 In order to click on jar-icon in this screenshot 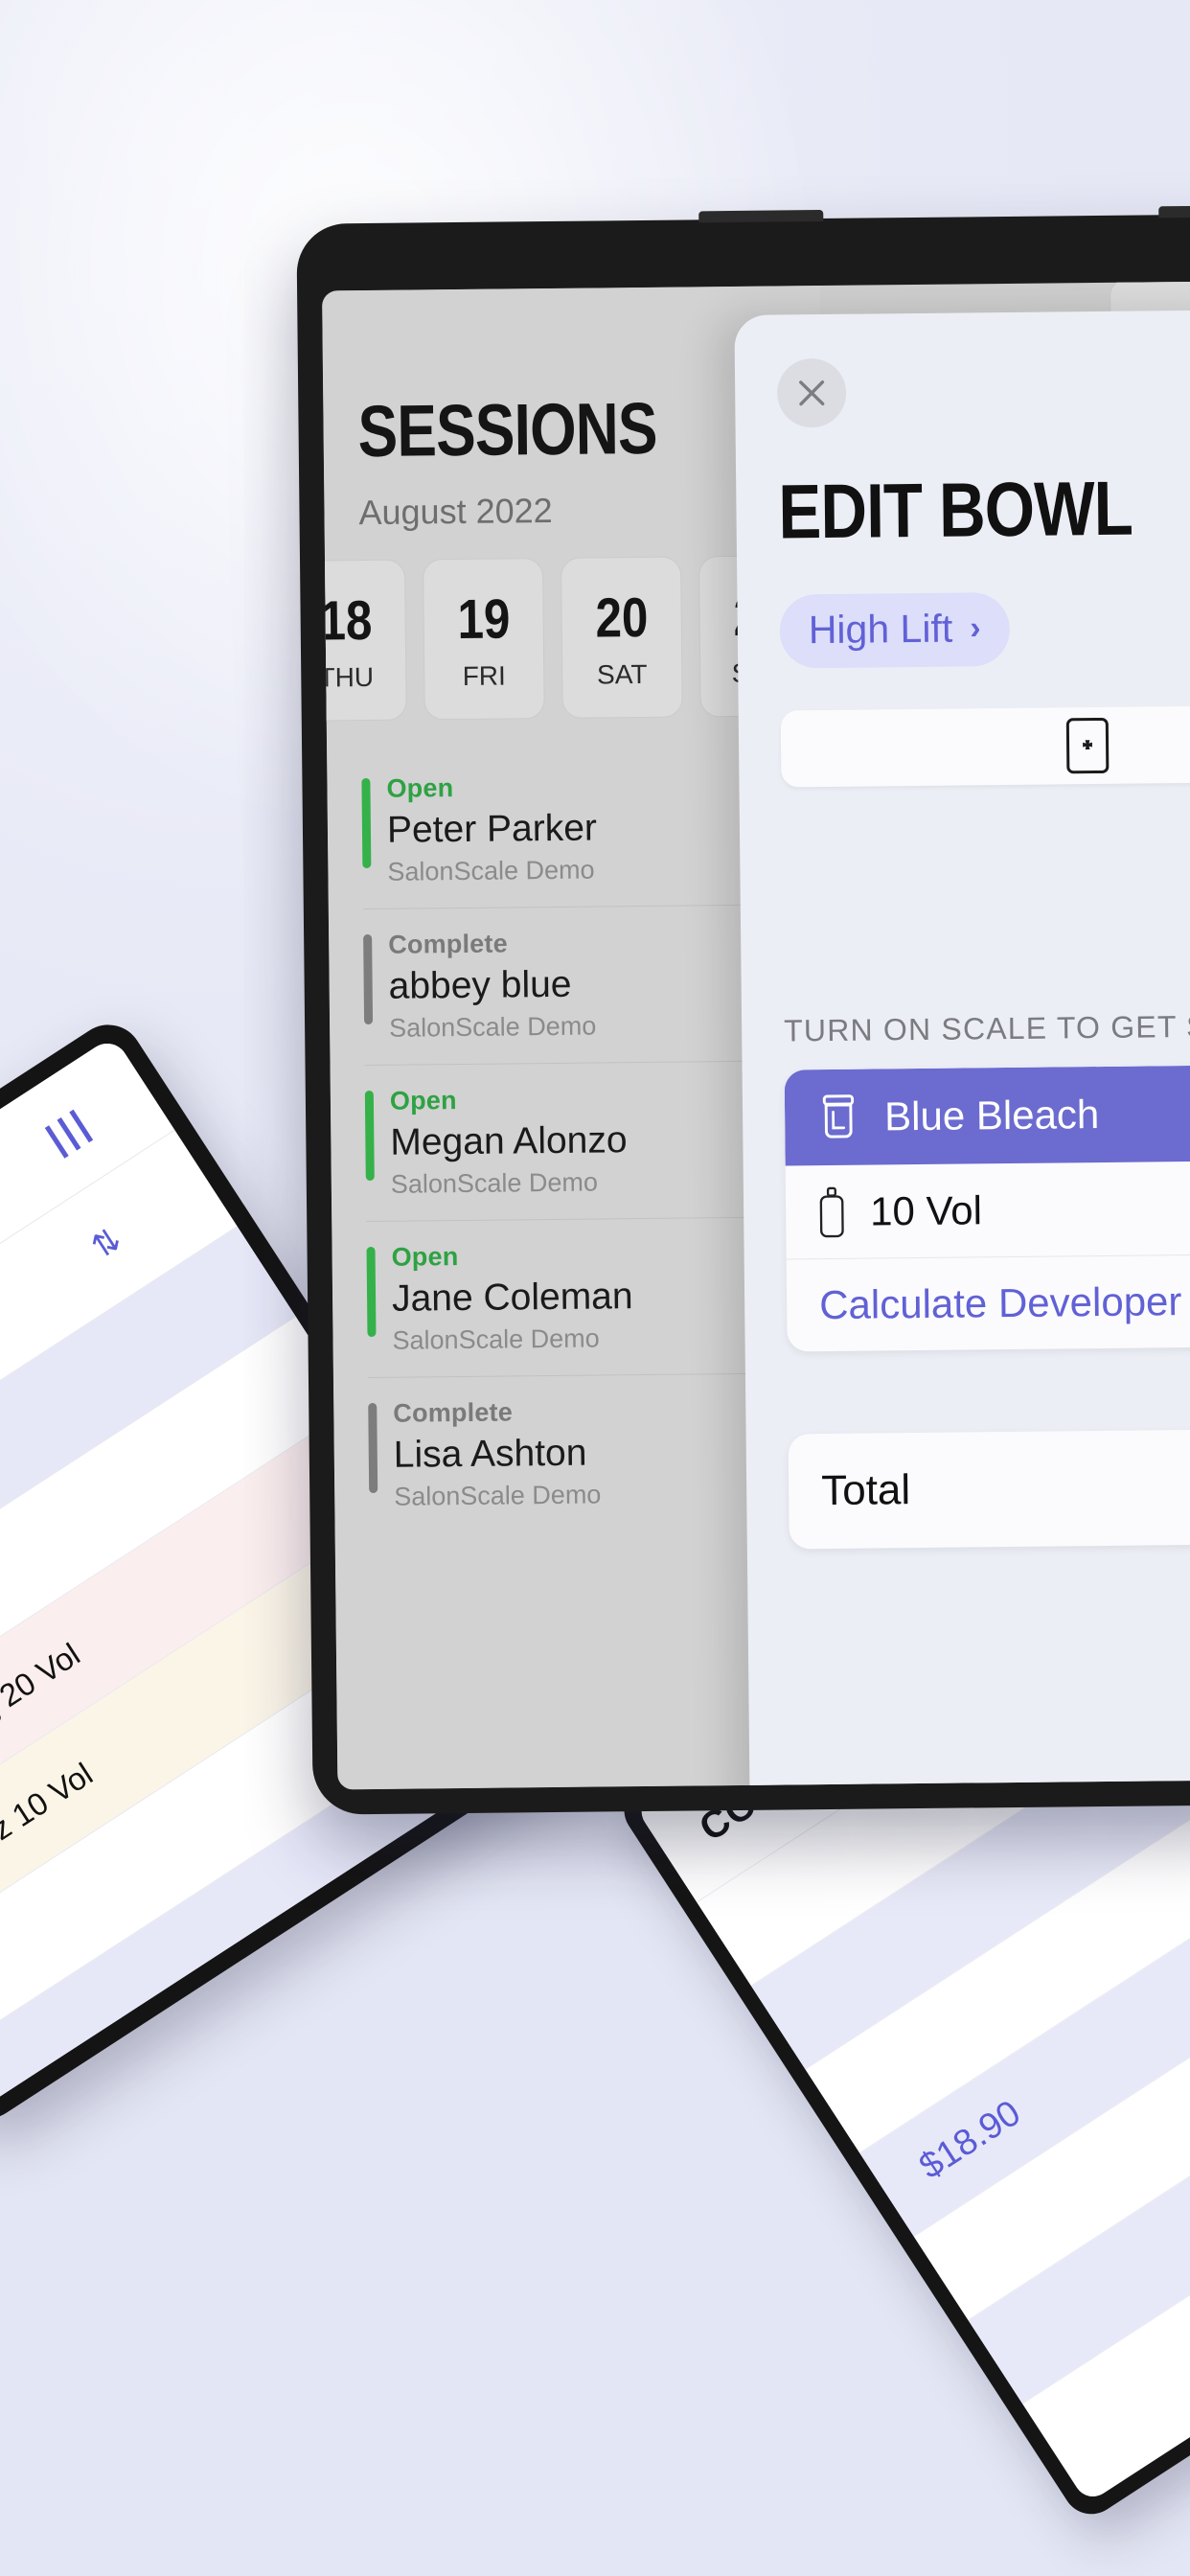, I will do `click(839, 1116)`.